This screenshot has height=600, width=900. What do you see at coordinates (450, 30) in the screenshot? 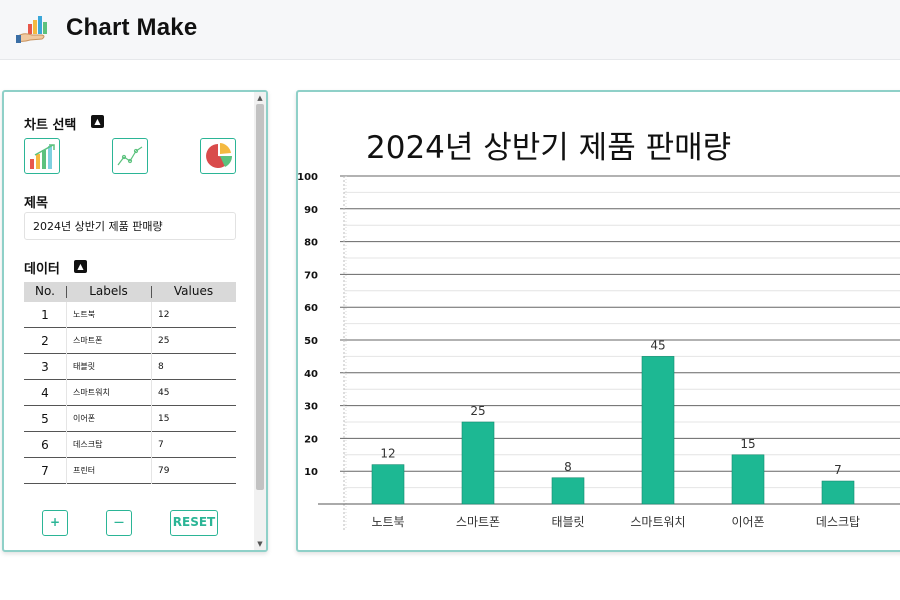
I see `app-header: Chart Make` at bounding box center [450, 30].